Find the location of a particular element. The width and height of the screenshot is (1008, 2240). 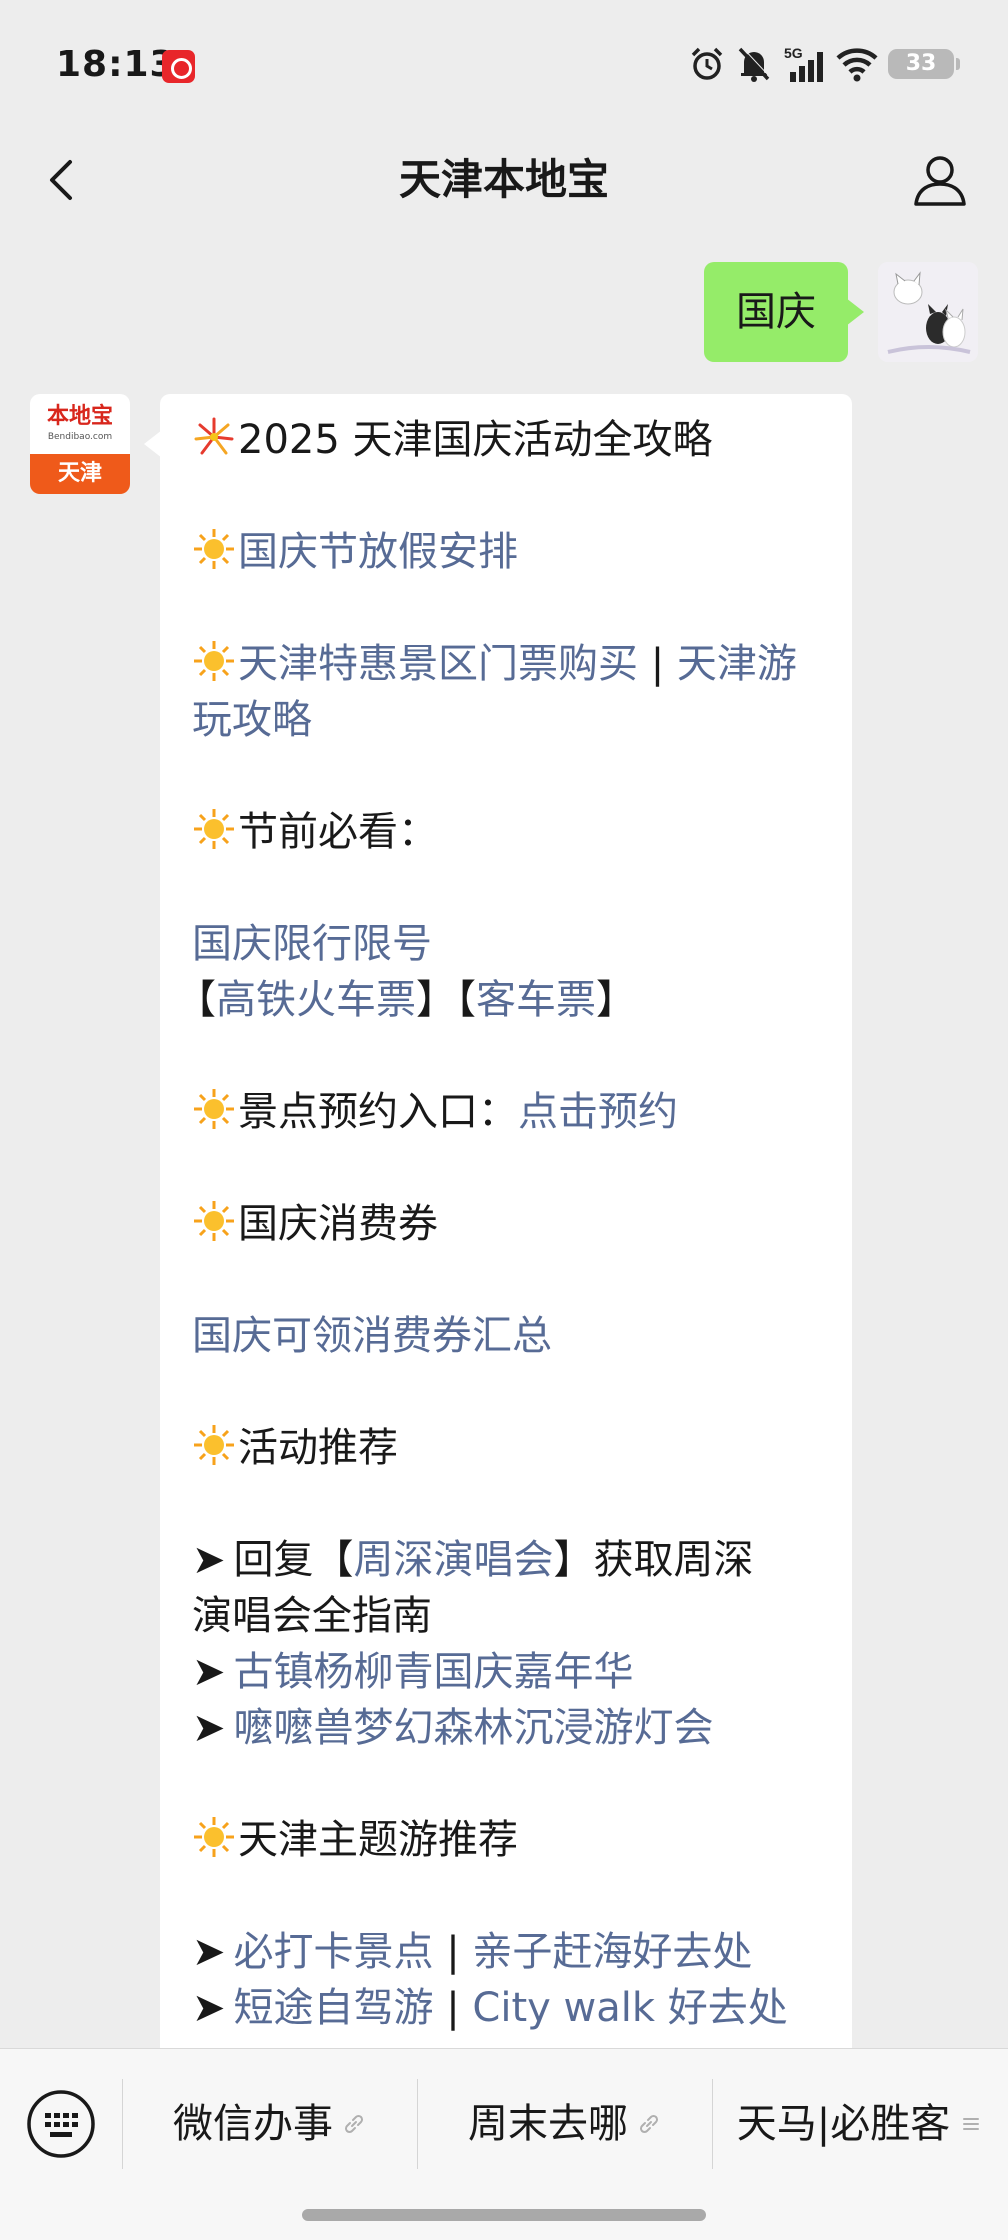

must-visit-spots-link: 必打卡景点 is located at coordinates (334, 1952).